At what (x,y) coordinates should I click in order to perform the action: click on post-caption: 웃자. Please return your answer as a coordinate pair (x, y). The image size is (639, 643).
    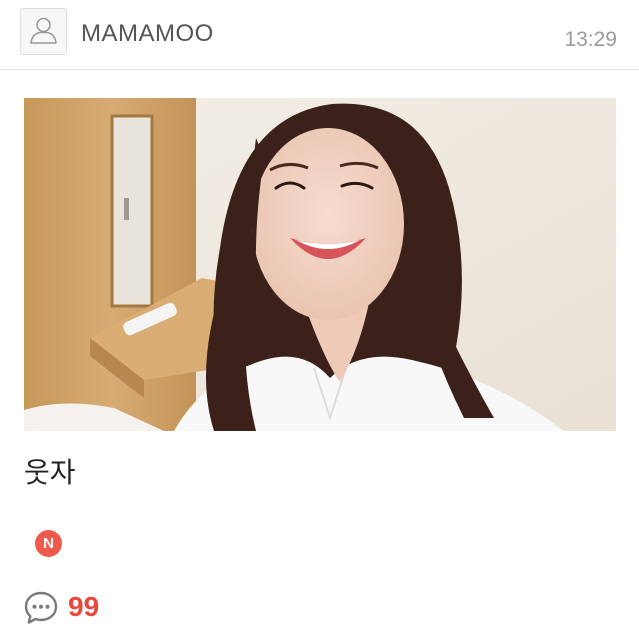
    Looking at the image, I should click on (50, 472).